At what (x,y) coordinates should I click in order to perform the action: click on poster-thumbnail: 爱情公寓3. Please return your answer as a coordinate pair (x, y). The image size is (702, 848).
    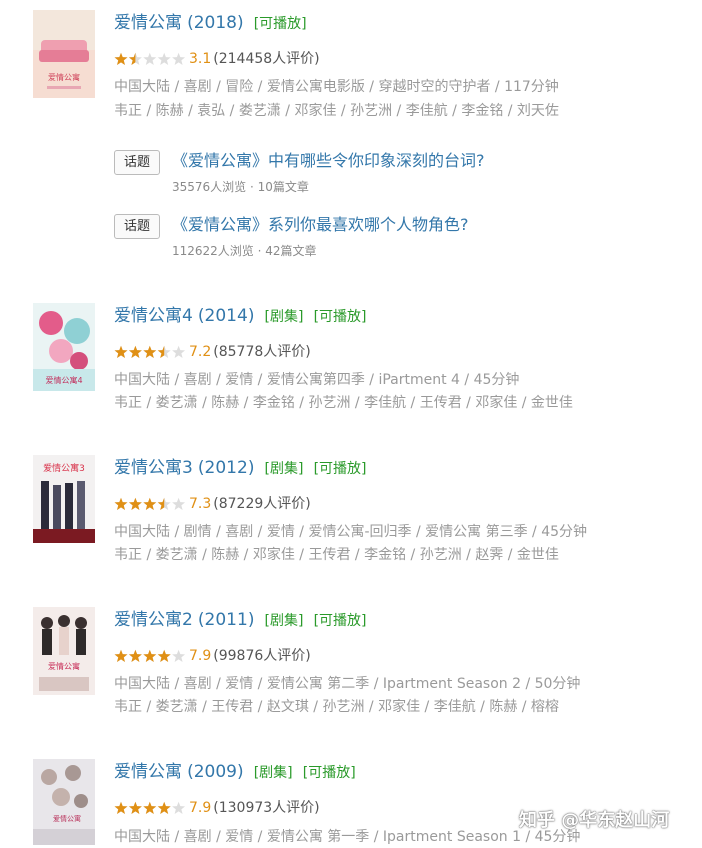
    Looking at the image, I should click on (64, 499).